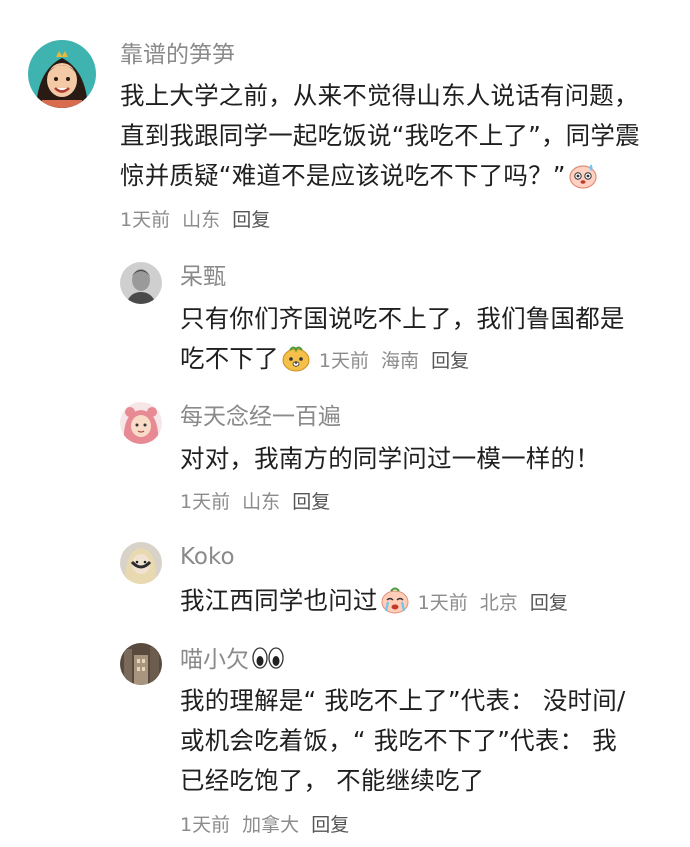  Describe the element at coordinates (498, 603) in the screenshot. I see `location: 北京` at that location.